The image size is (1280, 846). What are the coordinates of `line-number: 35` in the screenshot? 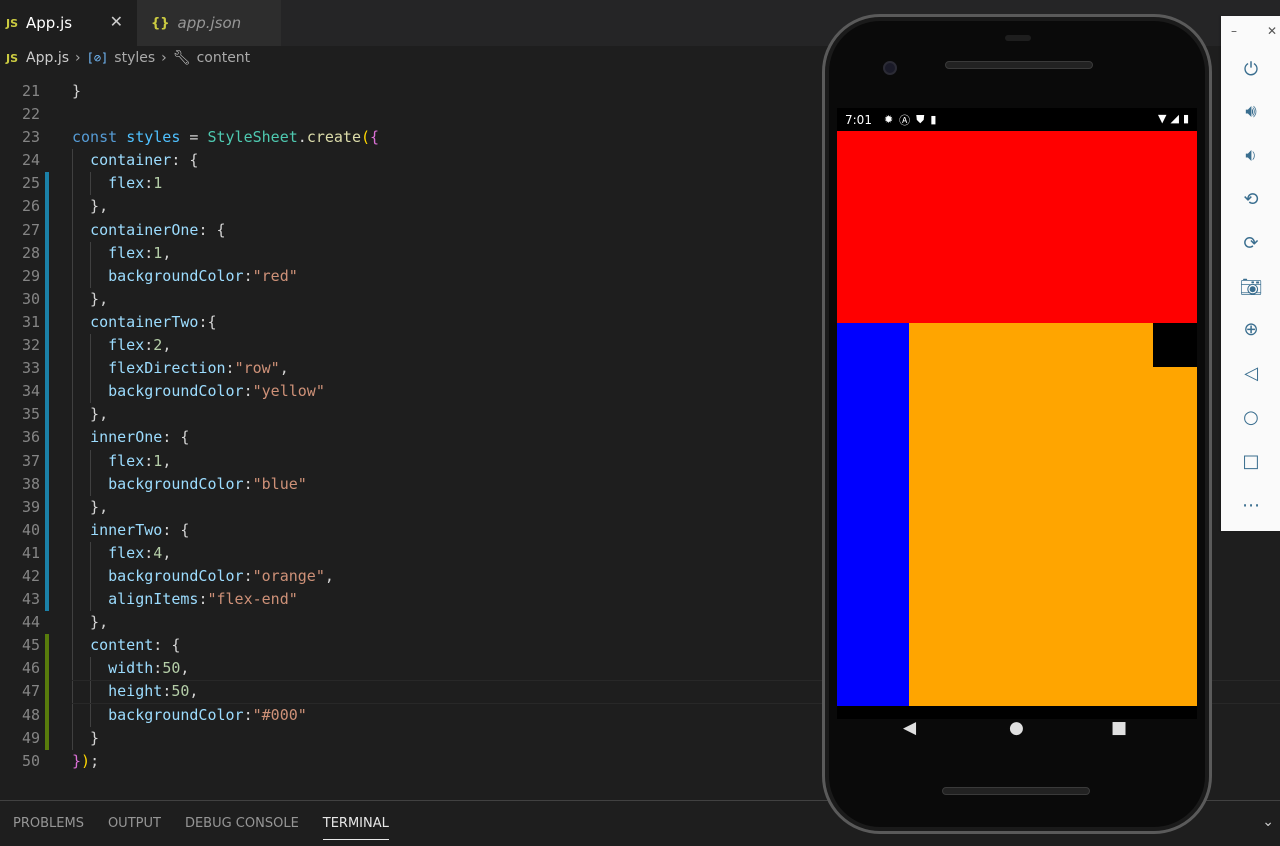 It's located at (30, 414).